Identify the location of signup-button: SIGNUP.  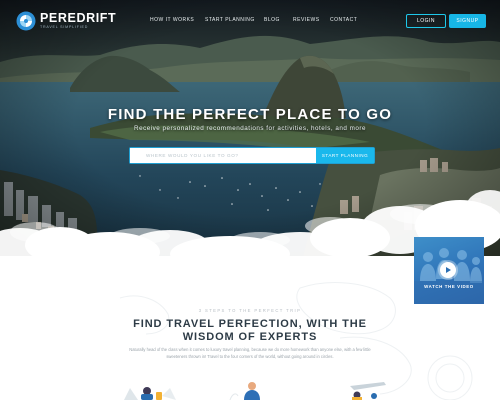
(467, 21).